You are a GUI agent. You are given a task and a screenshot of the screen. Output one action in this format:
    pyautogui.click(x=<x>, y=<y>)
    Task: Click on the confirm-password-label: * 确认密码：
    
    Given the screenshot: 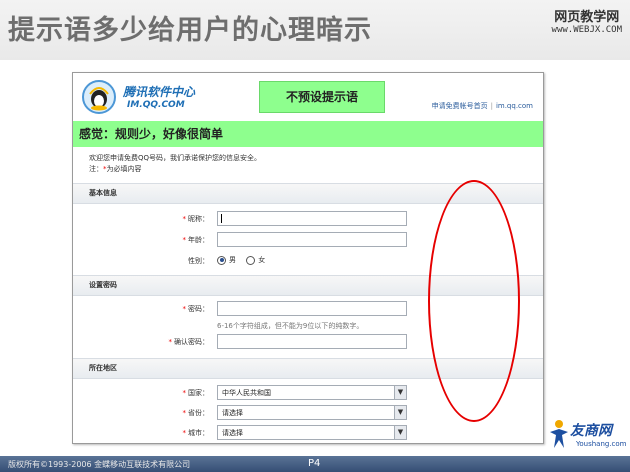 What is the action you would take?
    pyautogui.click(x=189, y=342)
    